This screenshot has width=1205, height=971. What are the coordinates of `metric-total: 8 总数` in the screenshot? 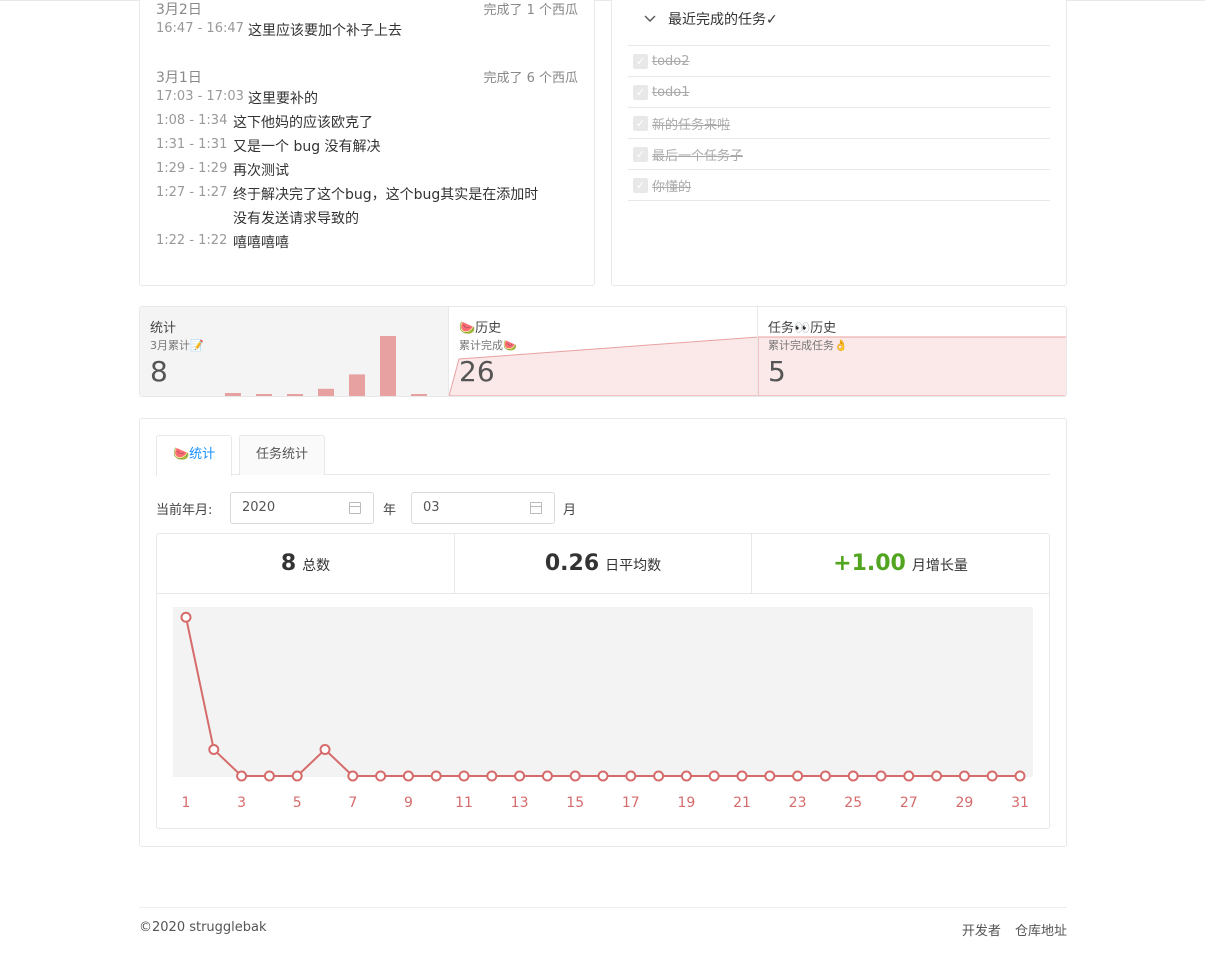 It's located at (305, 563).